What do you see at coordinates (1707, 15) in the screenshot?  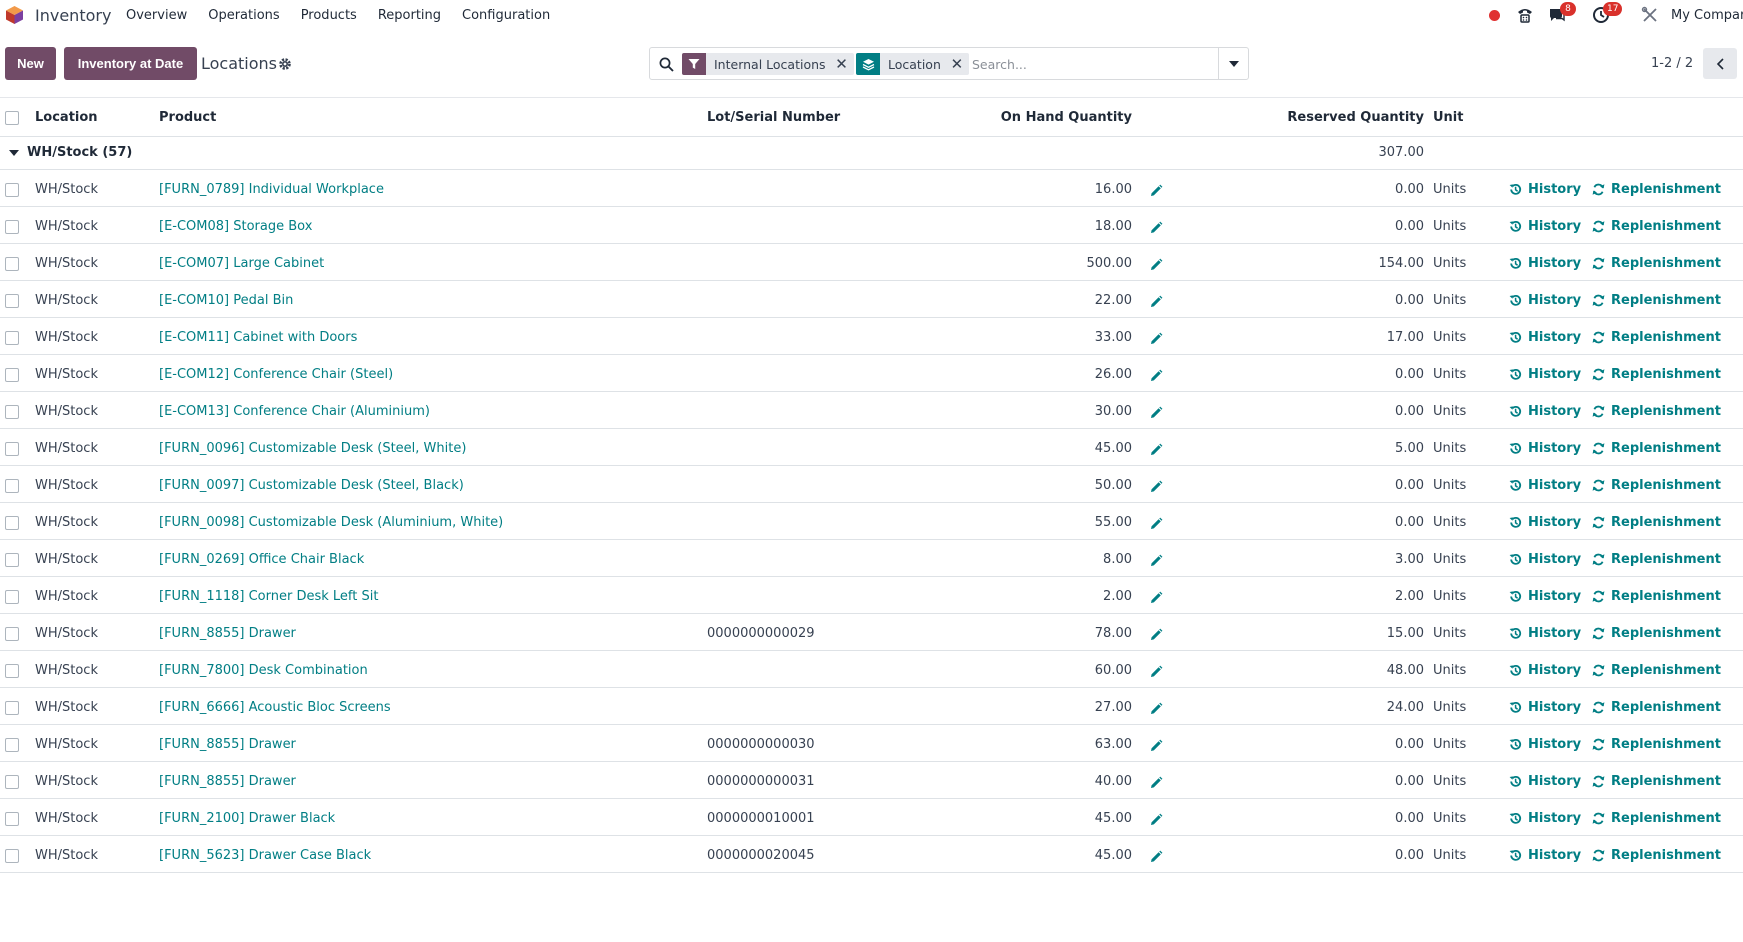 I see `company-switcher: My Compar` at bounding box center [1707, 15].